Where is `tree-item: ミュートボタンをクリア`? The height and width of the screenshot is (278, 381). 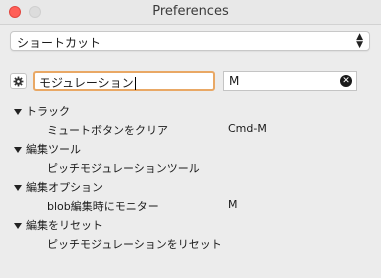
tree-item: ミュートボタンをクリア is located at coordinates (107, 131).